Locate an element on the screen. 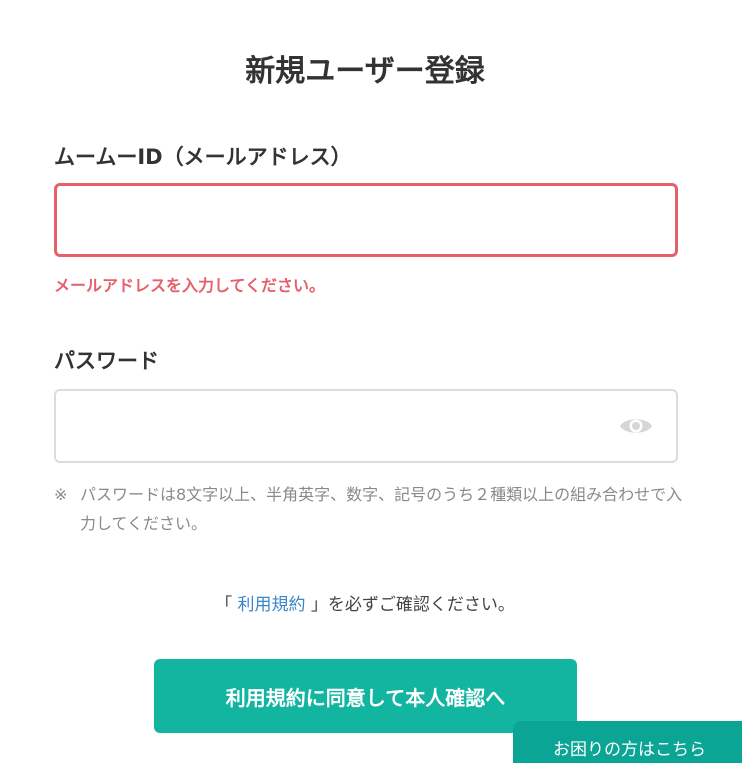  password-field-label: パスワード is located at coordinates (106, 361).